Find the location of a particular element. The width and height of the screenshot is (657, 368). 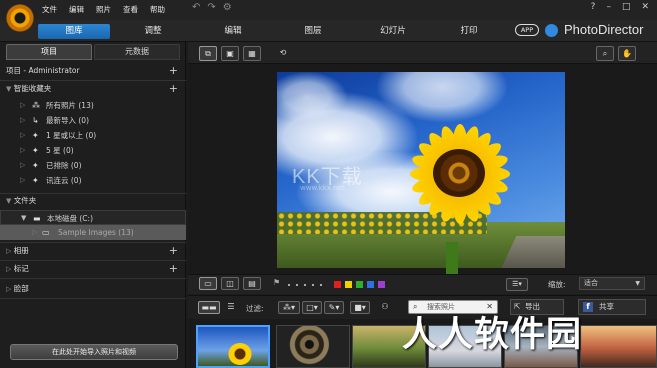

tab-metadata: 元数据 is located at coordinates (137, 52).